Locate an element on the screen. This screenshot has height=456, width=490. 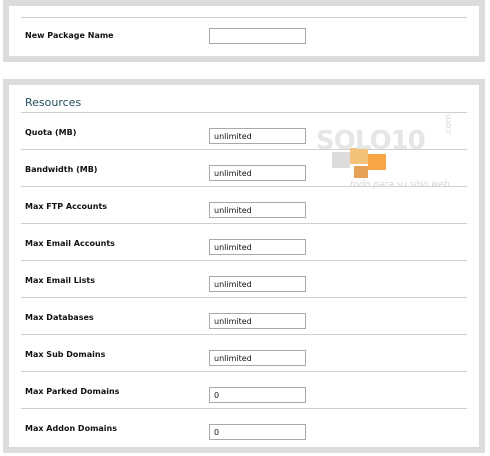
resource-row-ftp: Max FTP Accounts is located at coordinates (244, 205).